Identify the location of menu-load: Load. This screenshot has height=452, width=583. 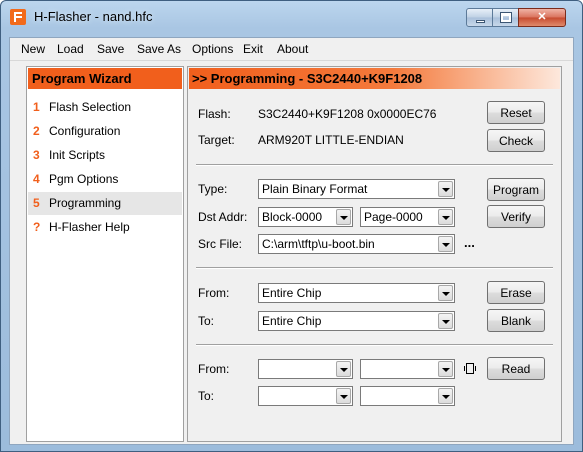
(70, 49).